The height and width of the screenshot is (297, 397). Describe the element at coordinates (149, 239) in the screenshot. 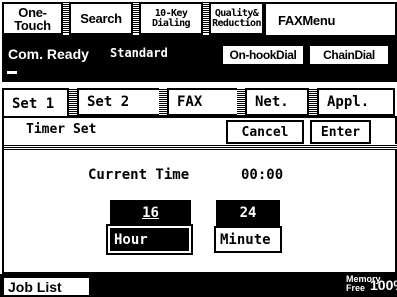

I see `hour-button: Hour` at that location.